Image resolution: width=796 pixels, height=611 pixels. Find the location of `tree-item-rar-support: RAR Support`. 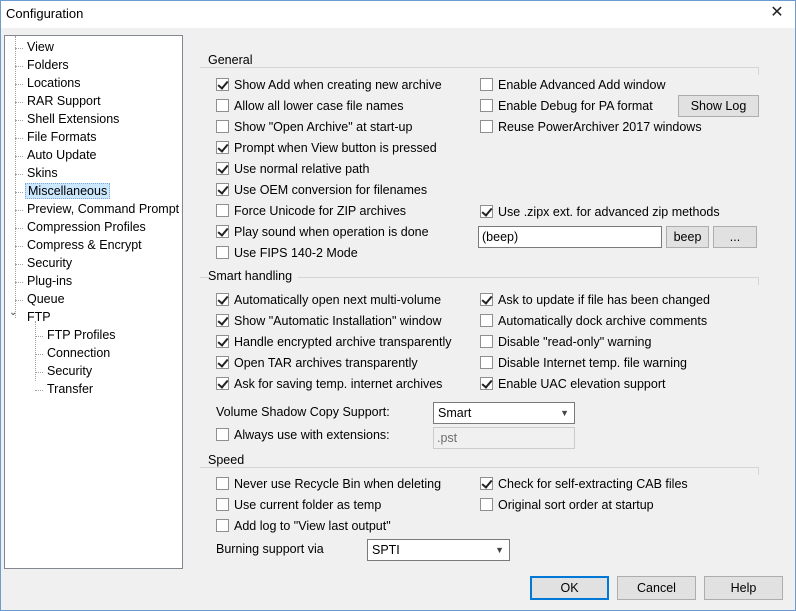

tree-item-rar-support: RAR Support is located at coordinates (64, 101).